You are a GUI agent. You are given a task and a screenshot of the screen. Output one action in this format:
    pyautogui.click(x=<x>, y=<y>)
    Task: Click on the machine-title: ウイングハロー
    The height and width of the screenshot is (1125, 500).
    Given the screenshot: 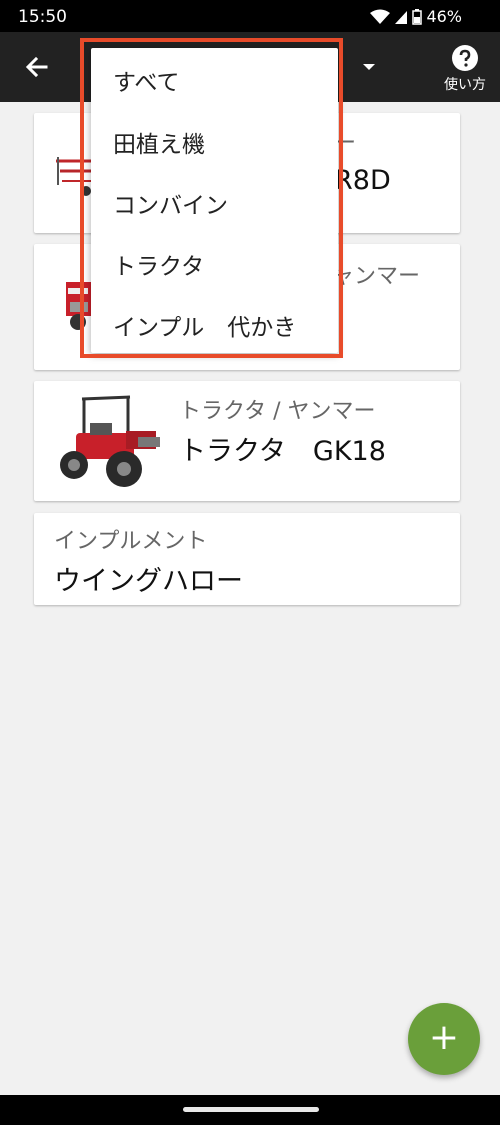 What is the action you would take?
    pyautogui.click(x=148, y=581)
    